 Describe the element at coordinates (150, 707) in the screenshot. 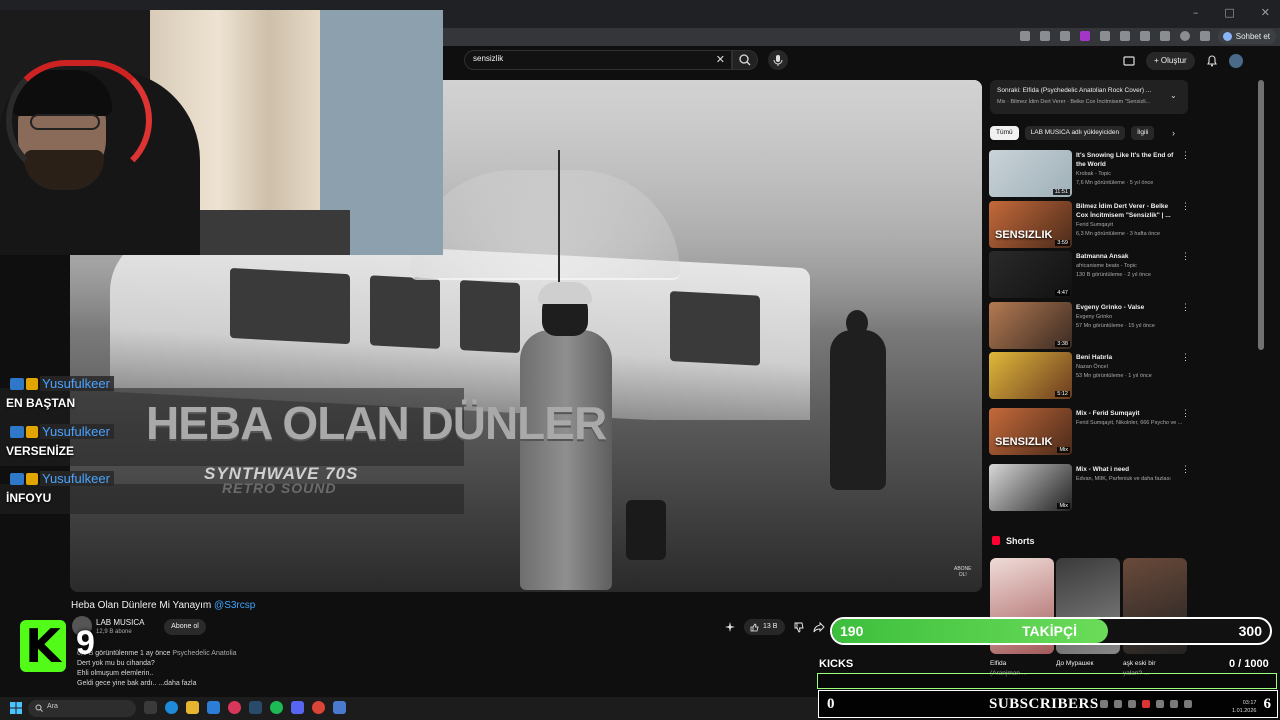

I see `task-view-icon` at that location.